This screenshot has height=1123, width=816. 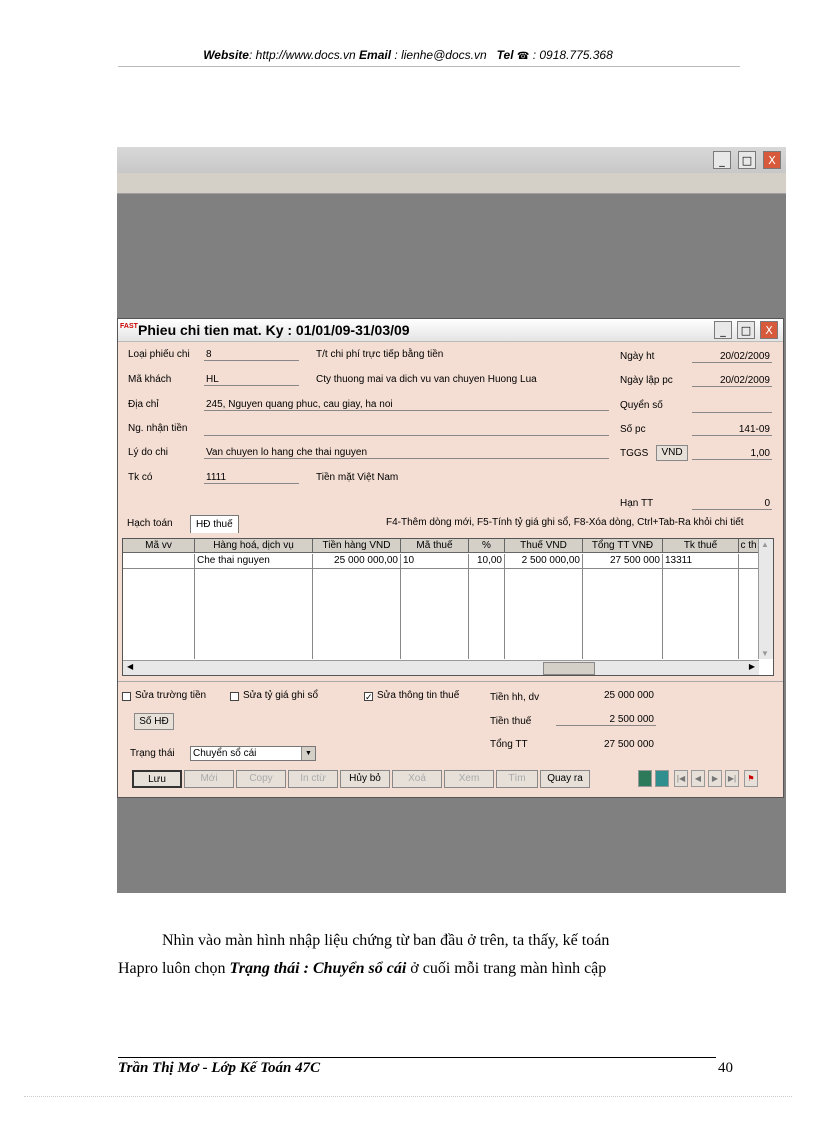 I want to click on col-header-tien-hang: Tiền hàng VND, so click(x=357, y=546).